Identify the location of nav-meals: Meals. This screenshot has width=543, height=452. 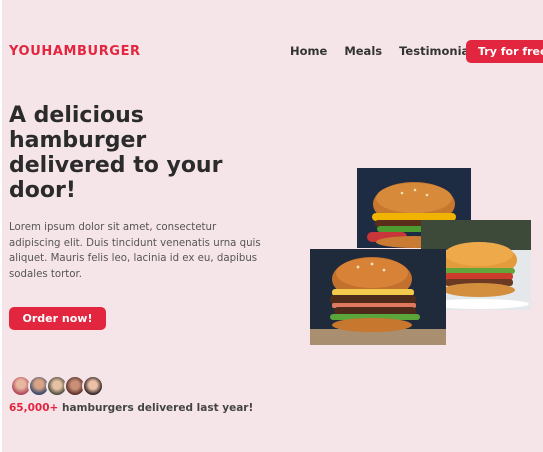
(363, 51).